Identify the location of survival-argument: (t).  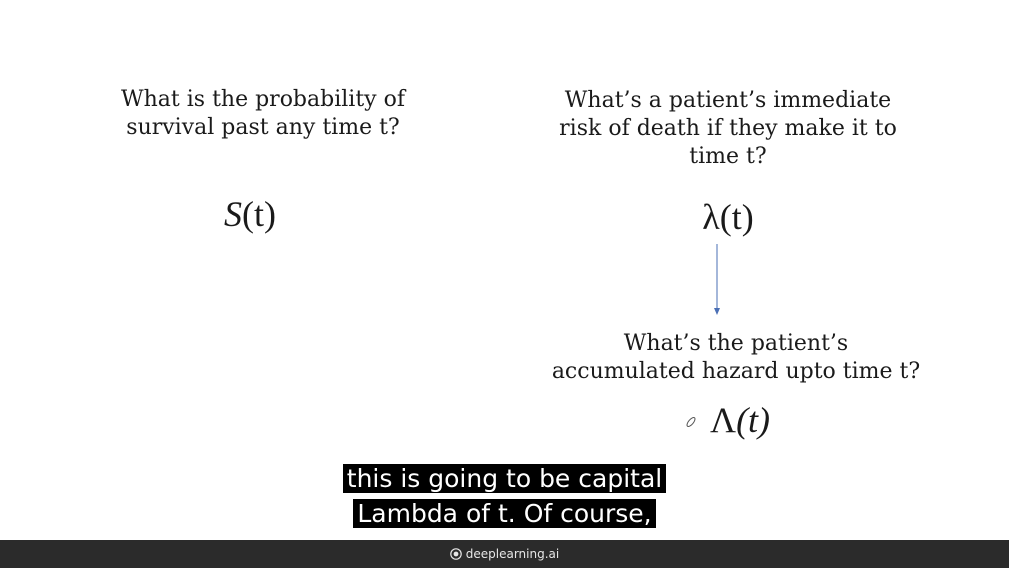
(259, 214).